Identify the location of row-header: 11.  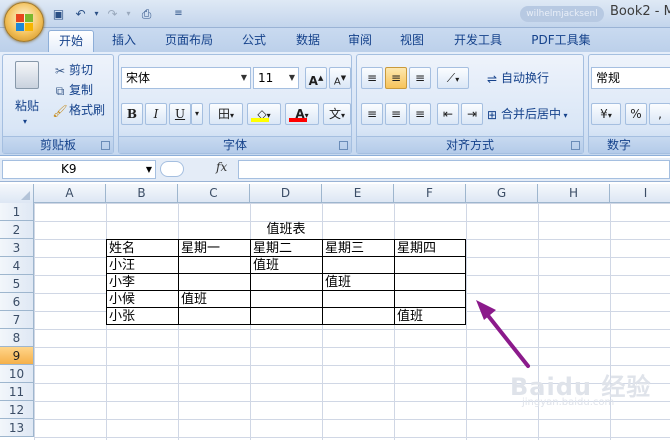
(17, 392).